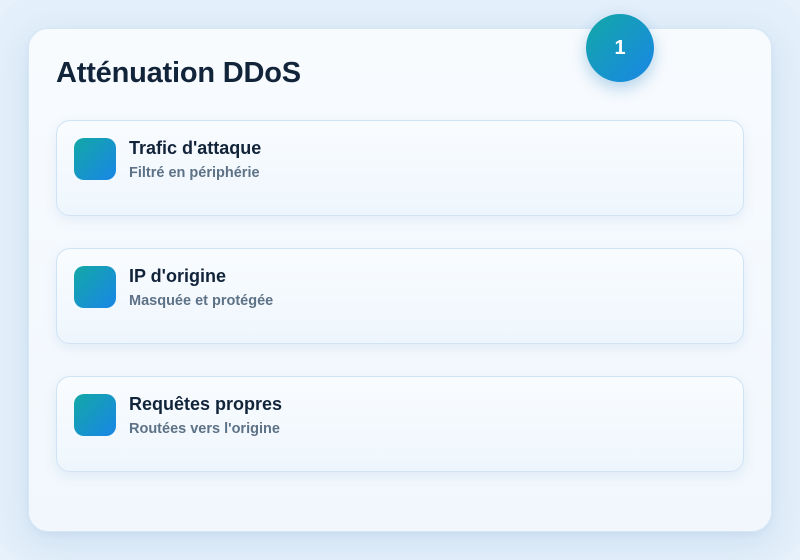  What do you see at coordinates (178, 73) in the screenshot?
I see `page-title: Atténuation DDoS` at bounding box center [178, 73].